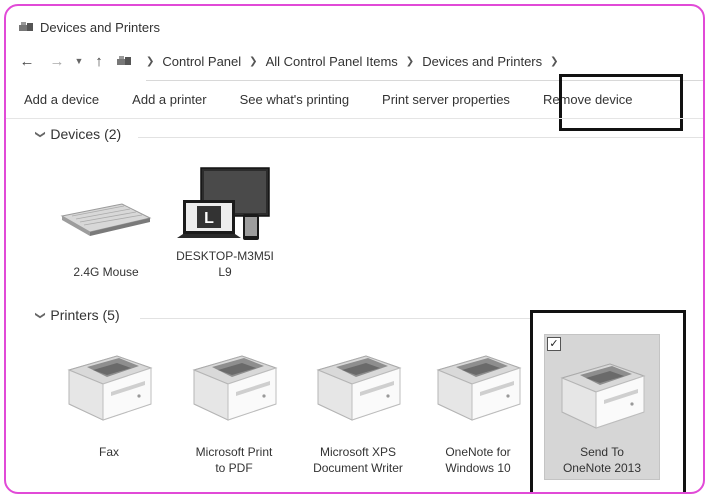  What do you see at coordinates (209, 218) in the screenshot?
I see `svg-text: L` at bounding box center [209, 218].